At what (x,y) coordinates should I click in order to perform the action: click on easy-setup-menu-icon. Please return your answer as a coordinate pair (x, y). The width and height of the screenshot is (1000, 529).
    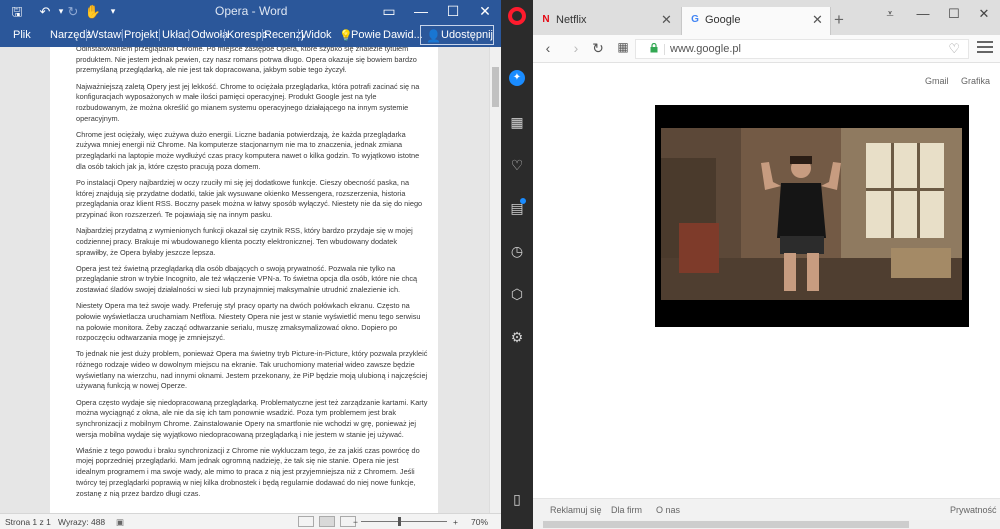
    Looking at the image, I should click on (985, 49).